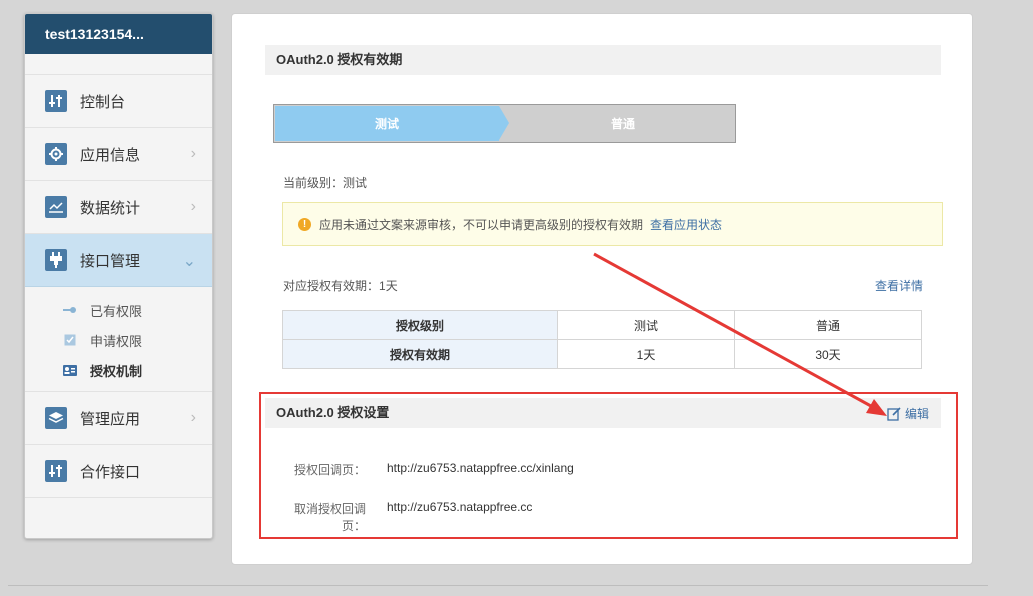 The width and height of the screenshot is (1033, 596). I want to click on view-details-link: 查看详情, so click(899, 285).